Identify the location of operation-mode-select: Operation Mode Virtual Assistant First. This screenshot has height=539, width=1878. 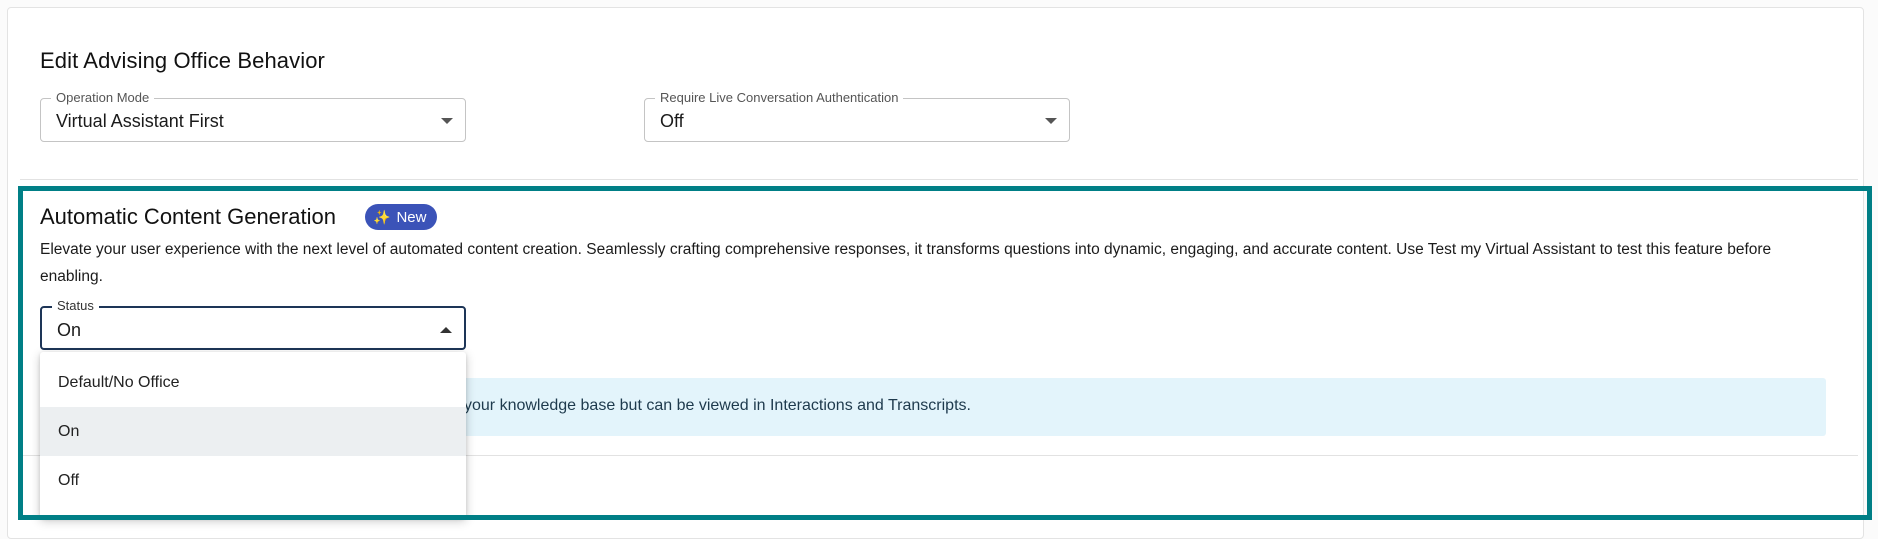
(253, 116).